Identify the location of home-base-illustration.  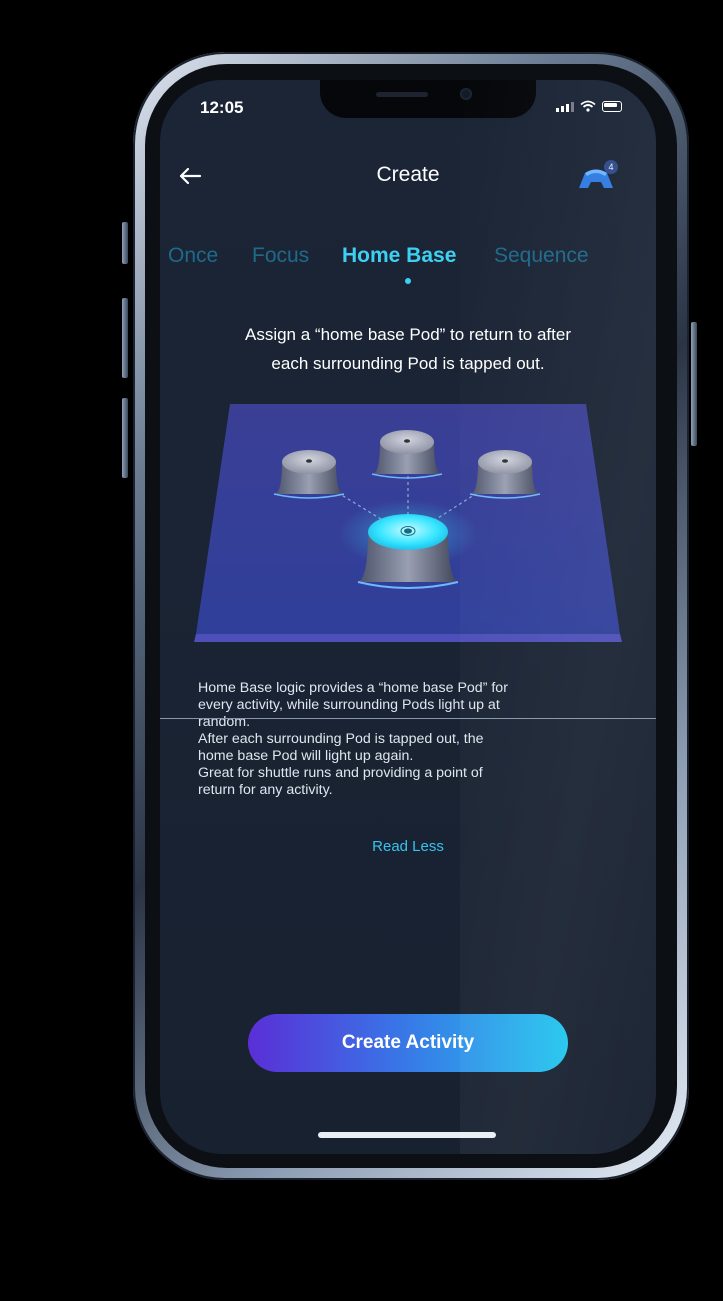
(408, 523).